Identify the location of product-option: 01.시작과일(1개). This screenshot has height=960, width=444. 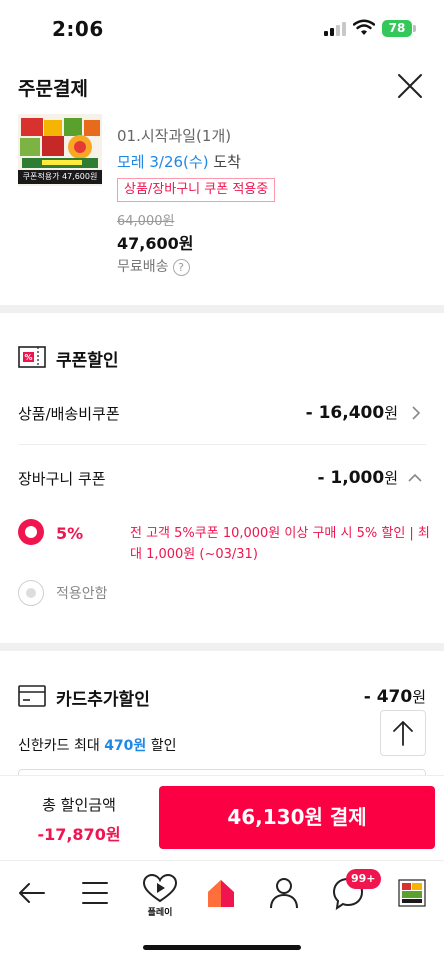
(174, 136).